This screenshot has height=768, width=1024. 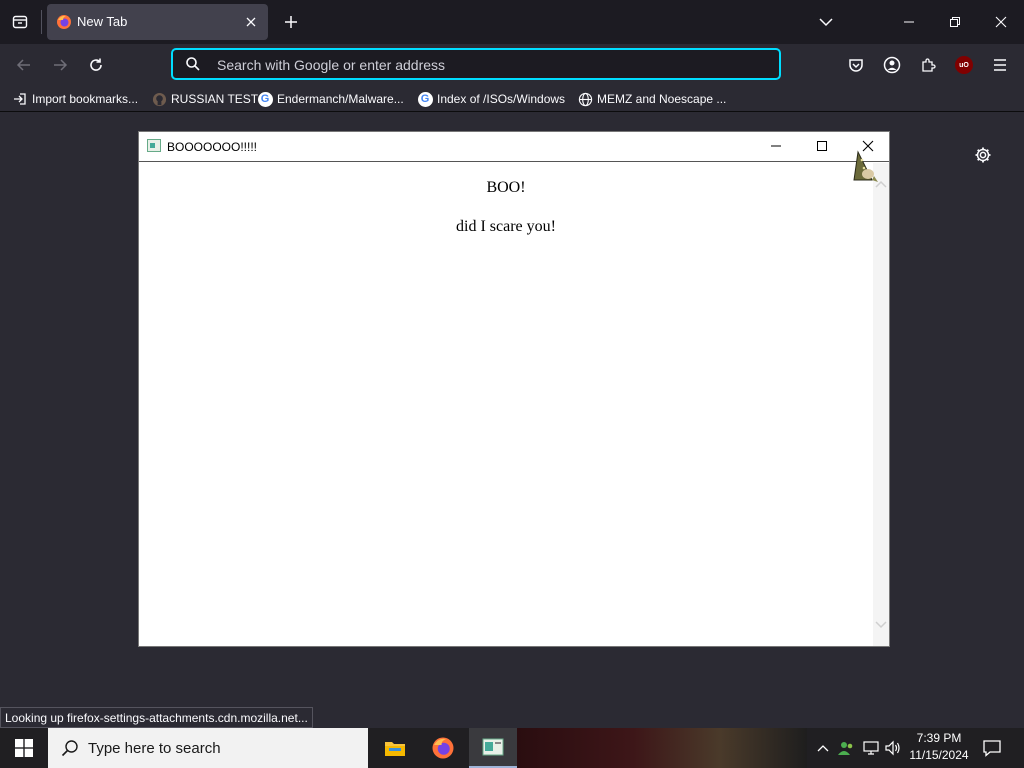 I want to click on show-hidden-icons-button, so click(x=823, y=748).